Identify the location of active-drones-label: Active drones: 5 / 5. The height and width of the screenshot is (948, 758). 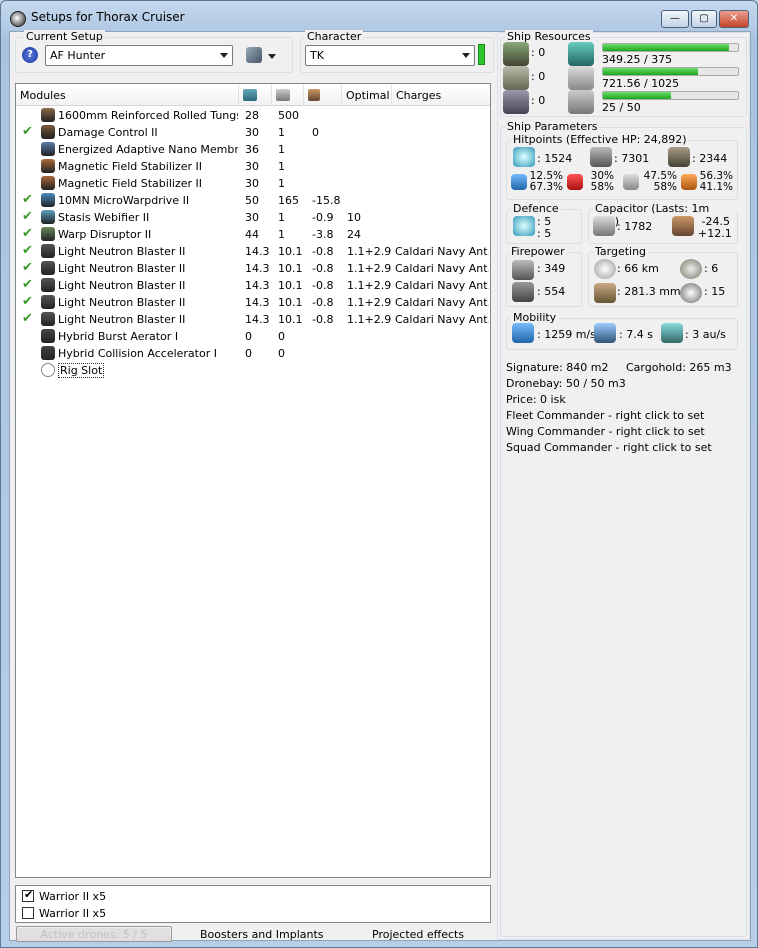
(94, 934).